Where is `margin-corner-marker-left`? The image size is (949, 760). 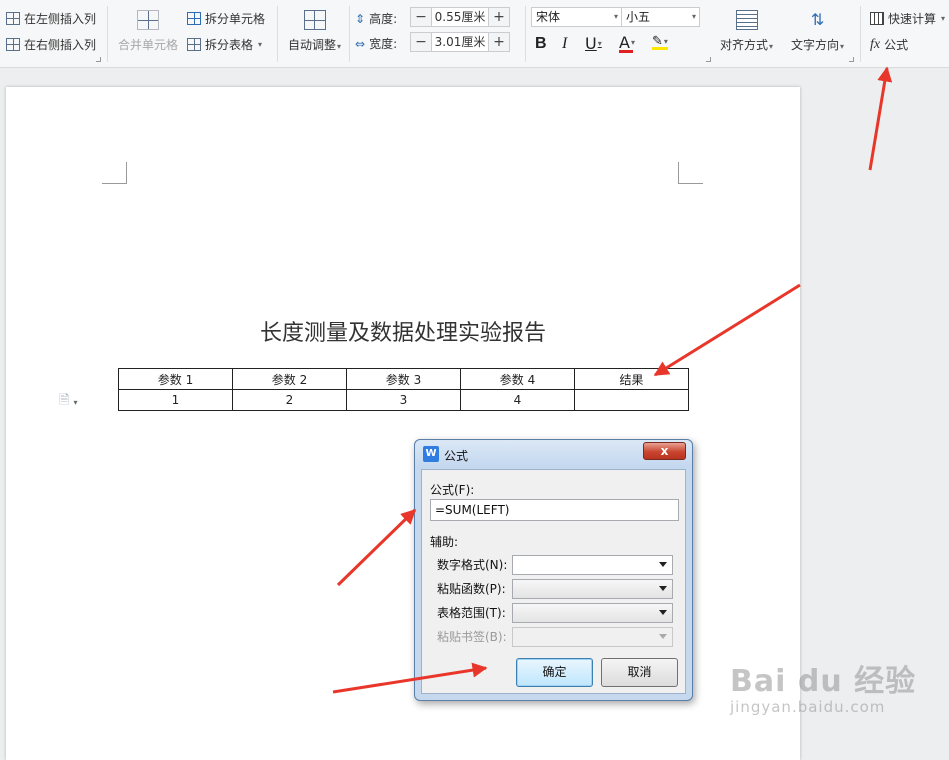
margin-corner-marker-left is located at coordinates (114, 173).